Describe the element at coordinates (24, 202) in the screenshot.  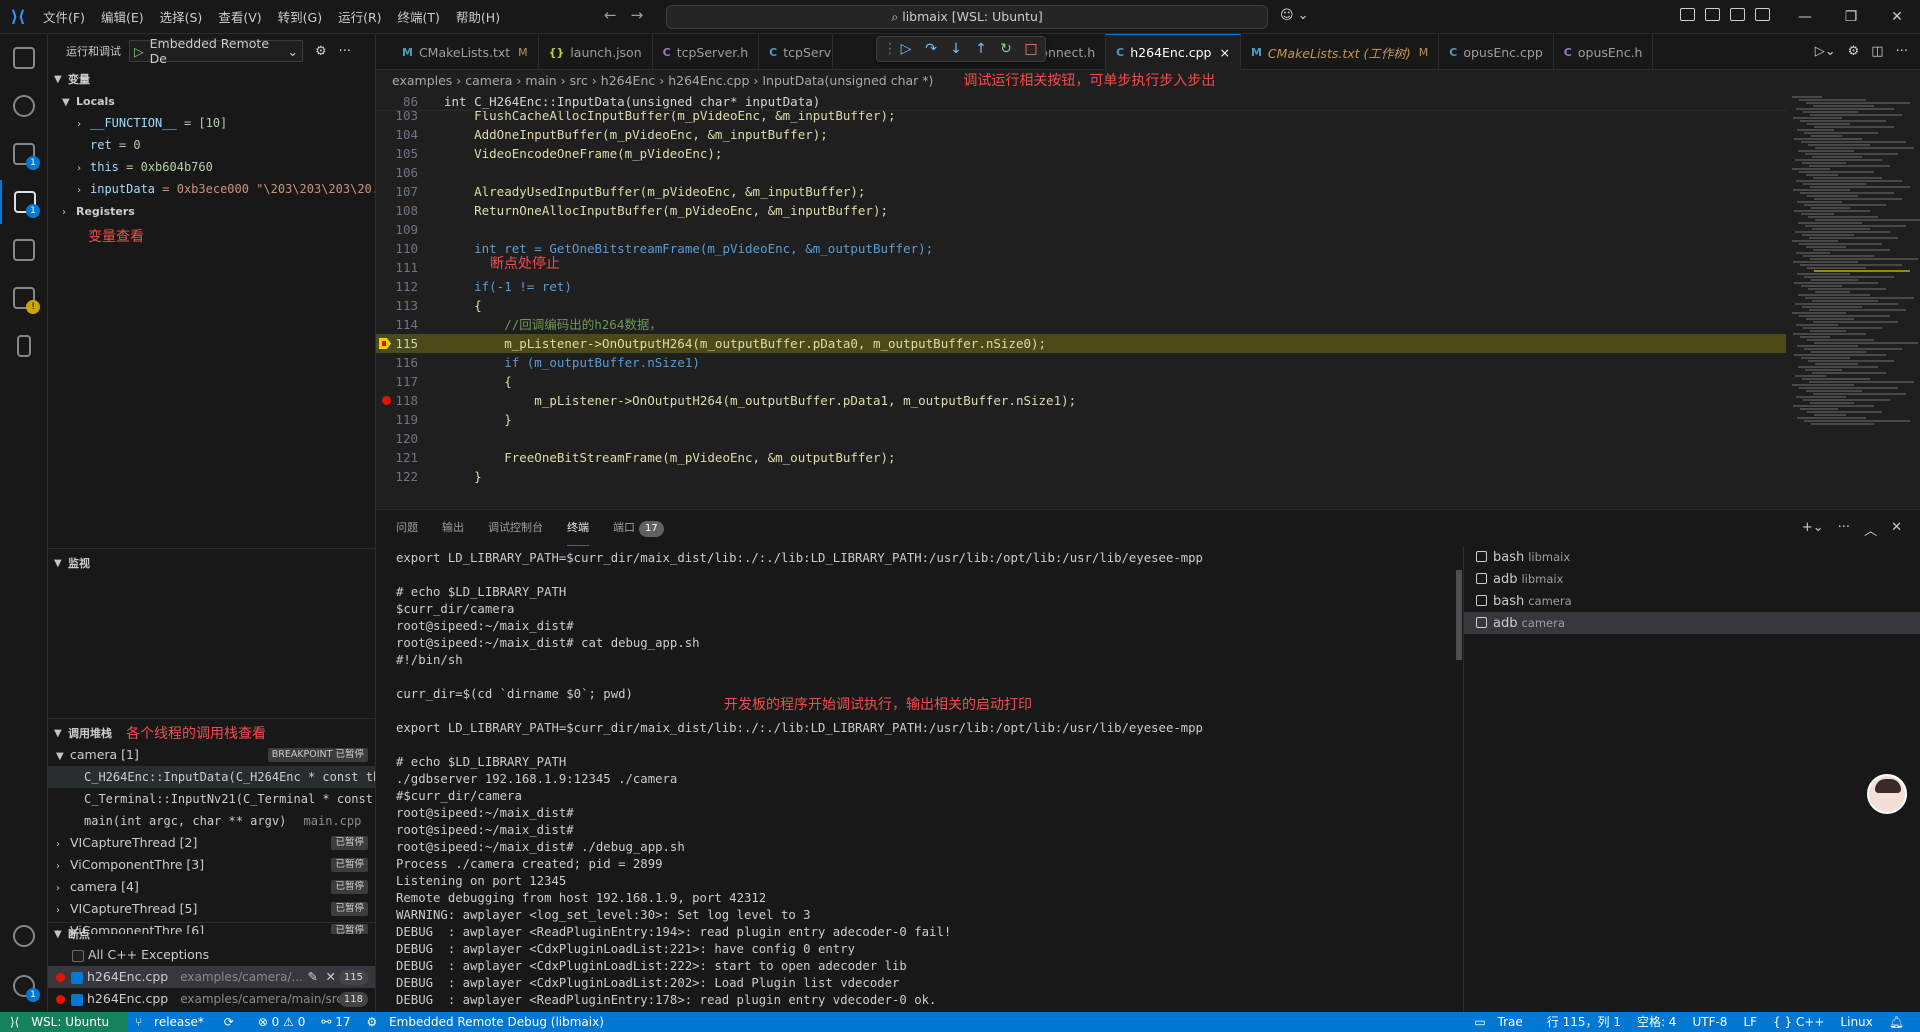
I see `run-debug-icon: 1` at that location.